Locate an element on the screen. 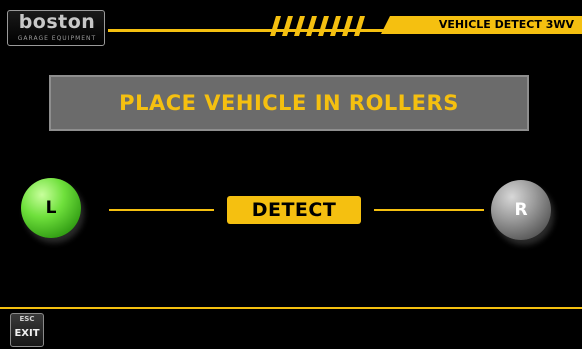  boston-logo: boston GARAGE EQUIPMENT is located at coordinates (56, 28).